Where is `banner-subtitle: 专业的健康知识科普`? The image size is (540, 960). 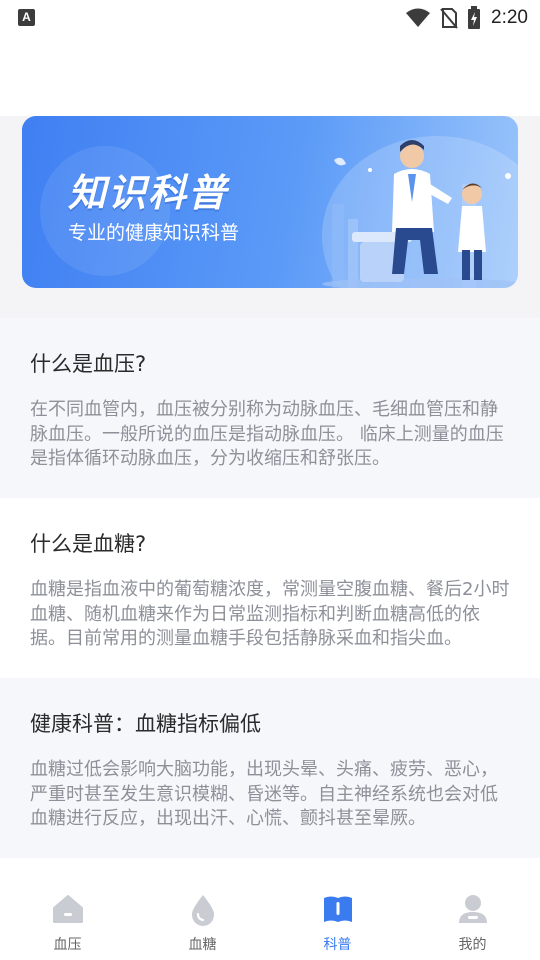 banner-subtitle: 专业的健康知识科普 is located at coordinates (154, 233).